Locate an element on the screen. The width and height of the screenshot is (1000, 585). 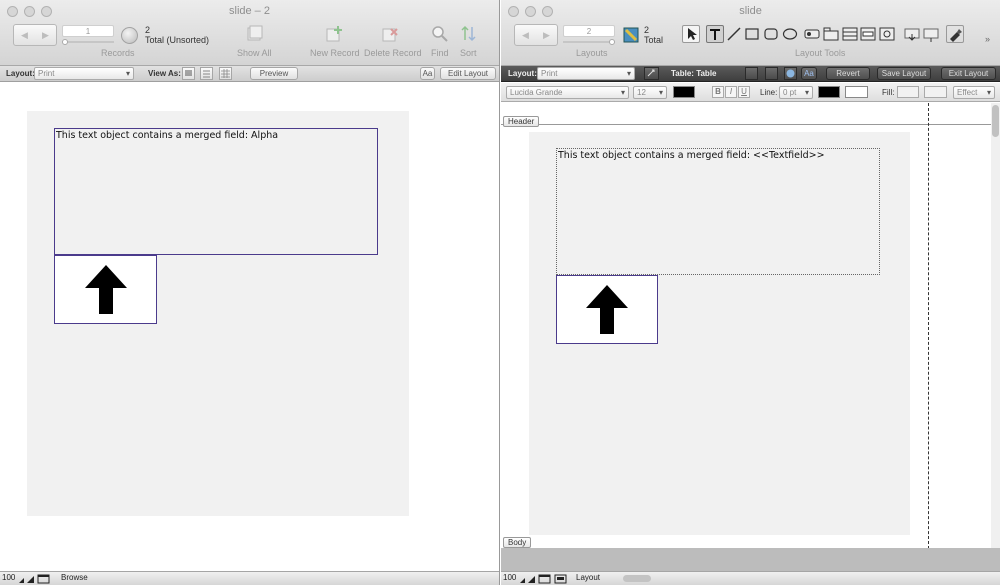
record-pie-icon is located at coordinates (129, 35).